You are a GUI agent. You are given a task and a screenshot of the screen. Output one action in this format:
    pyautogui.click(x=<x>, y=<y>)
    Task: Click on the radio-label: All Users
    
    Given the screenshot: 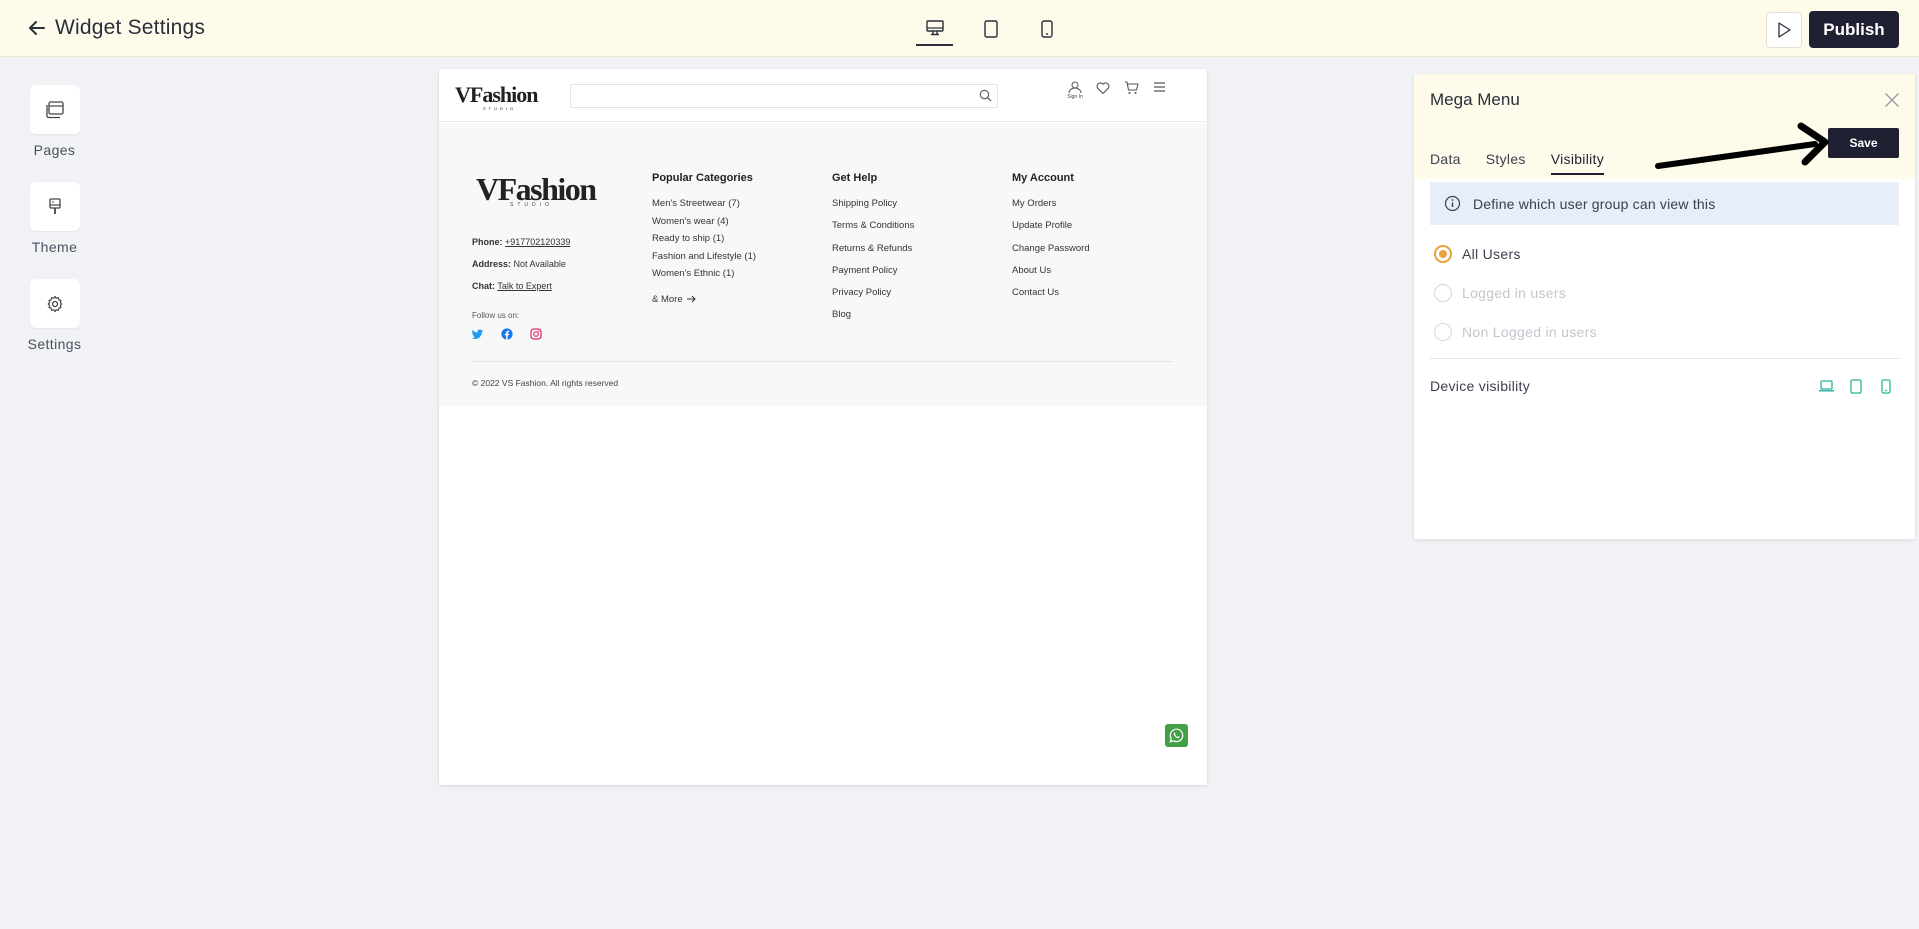 What is the action you would take?
    pyautogui.click(x=1491, y=254)
    